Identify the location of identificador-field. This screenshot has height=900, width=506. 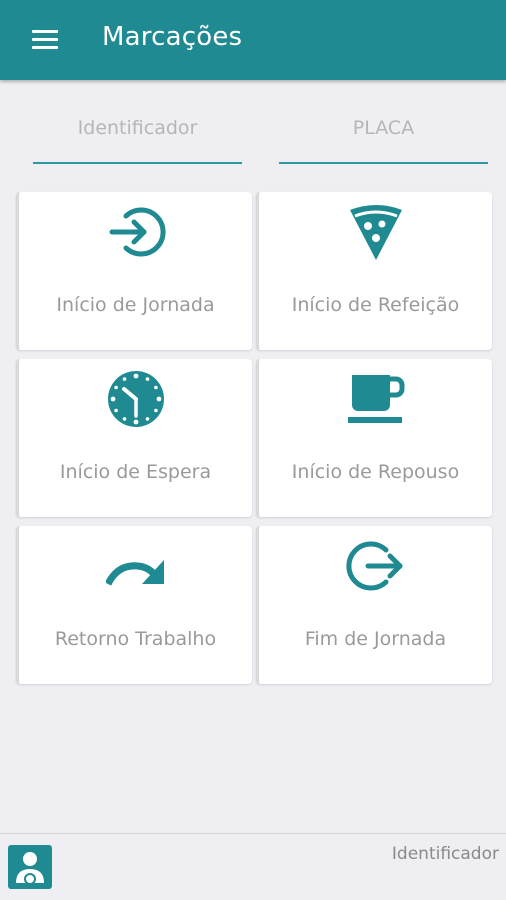
(137, 136).